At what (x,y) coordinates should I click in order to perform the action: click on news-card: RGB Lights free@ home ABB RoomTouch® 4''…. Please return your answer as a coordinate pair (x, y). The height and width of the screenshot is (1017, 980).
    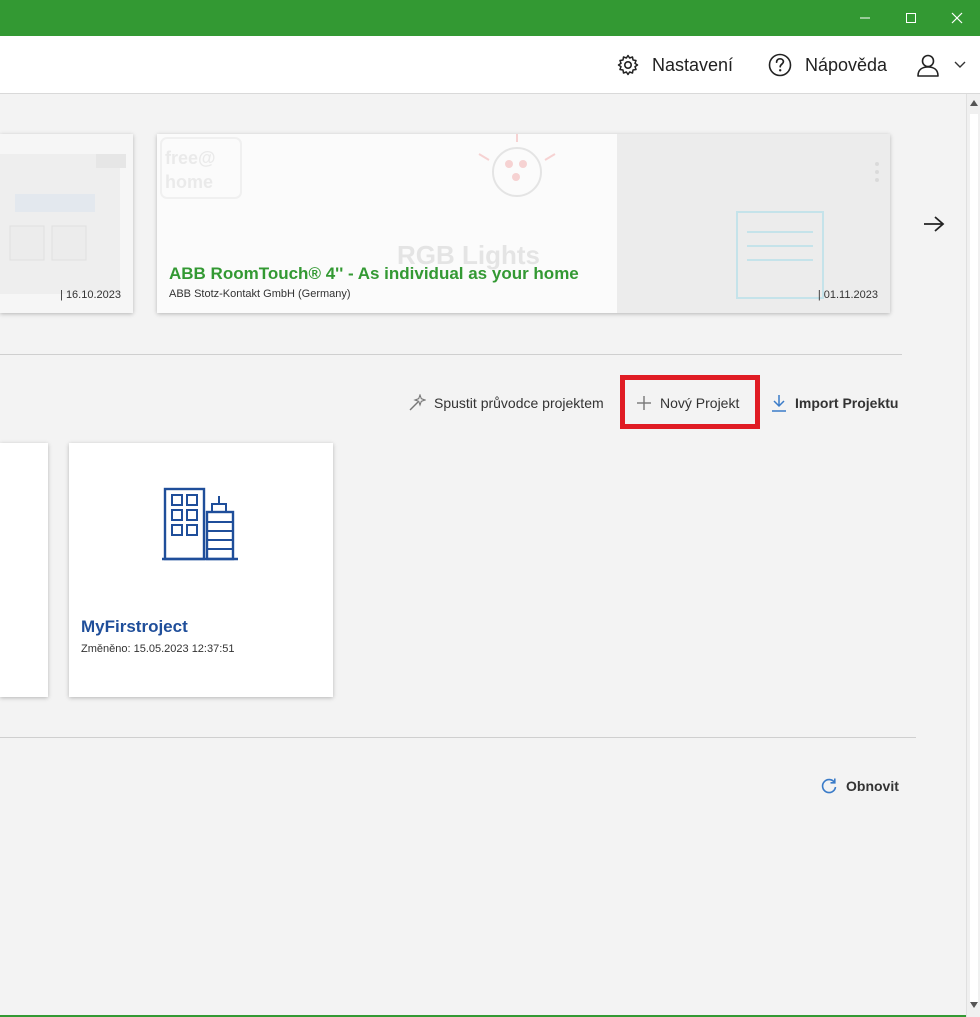
    Looking at the image, I should click on (523, 223).